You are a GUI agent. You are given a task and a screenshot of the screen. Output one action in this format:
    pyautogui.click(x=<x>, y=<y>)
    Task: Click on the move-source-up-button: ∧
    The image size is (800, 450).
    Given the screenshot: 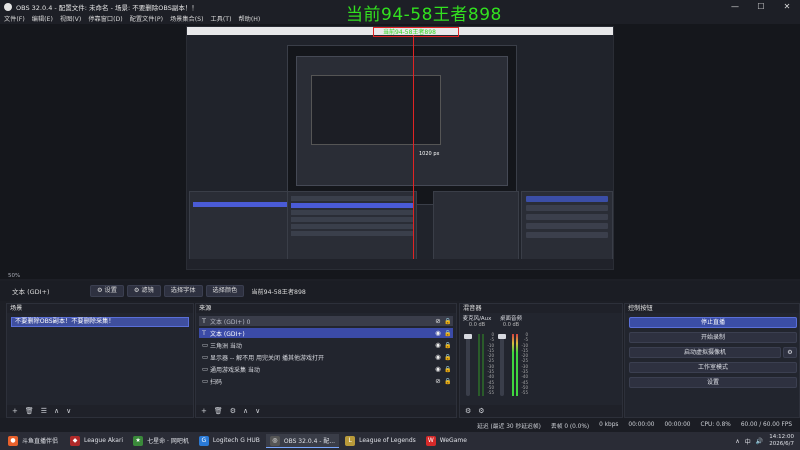 What is the action you would take?
    pyautogui.click(x=245, y=411)
    